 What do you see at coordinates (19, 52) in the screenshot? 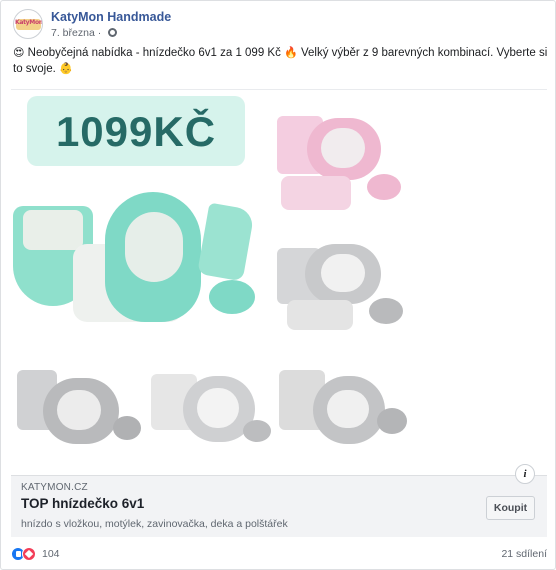
I see `heart-eyes-emoji: 😍` at bounding box center [19, 52].